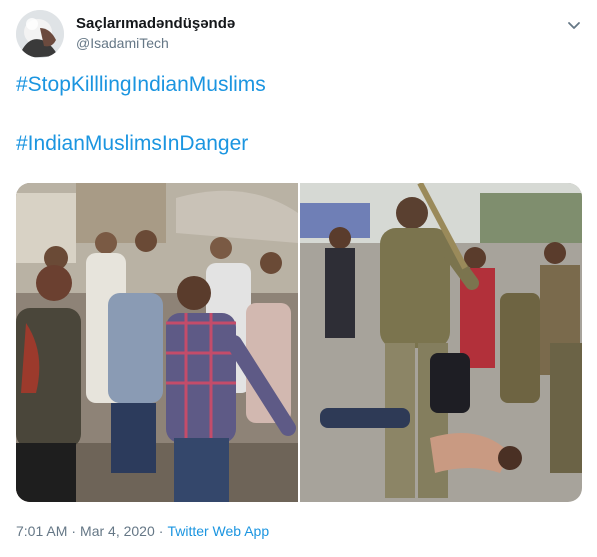  Describe the element at coordinates (218, 531) in the screenshot. I see `source-app-link: Twitter Web App` at that location.